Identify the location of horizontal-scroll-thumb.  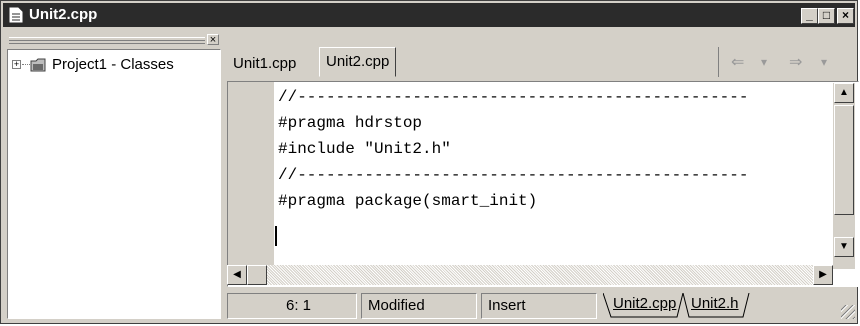
(257, 275).